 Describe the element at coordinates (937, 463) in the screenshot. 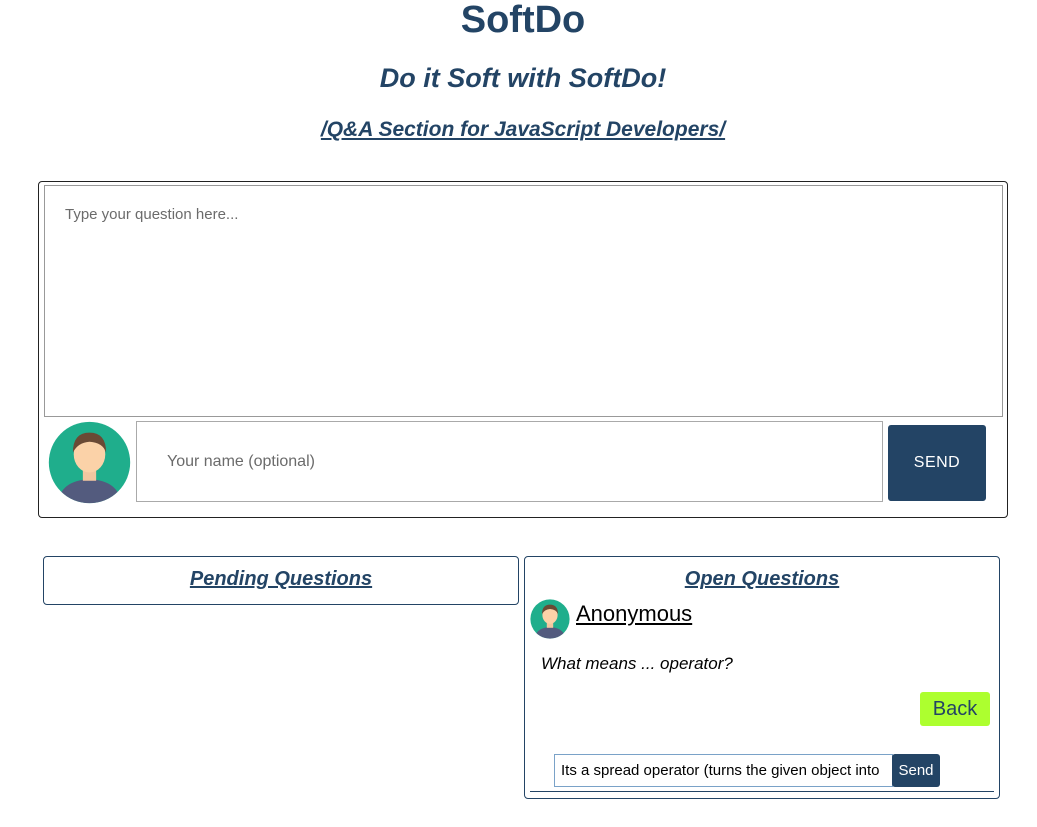

I see `send-question-button: SEND` at that location.